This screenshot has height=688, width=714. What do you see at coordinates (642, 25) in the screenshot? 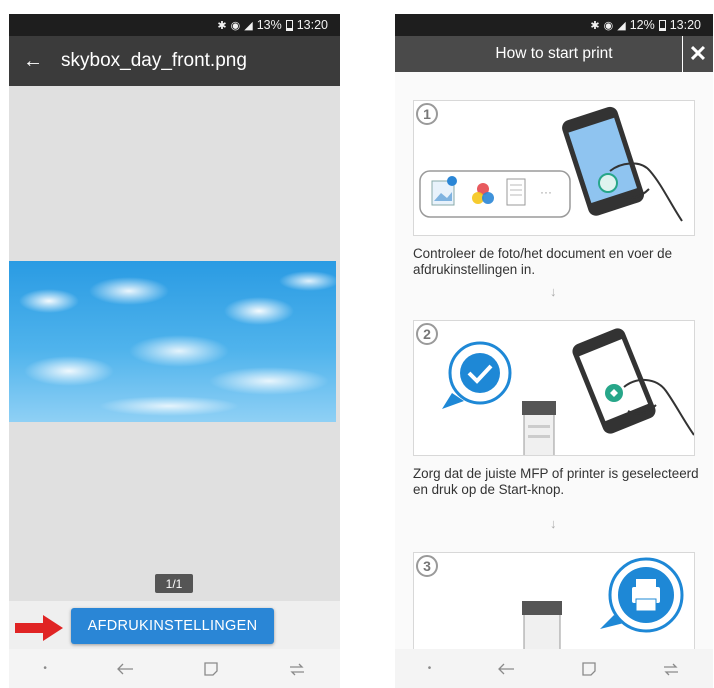
I see `battery-percent: 12%` at bounding box center [642, 25].